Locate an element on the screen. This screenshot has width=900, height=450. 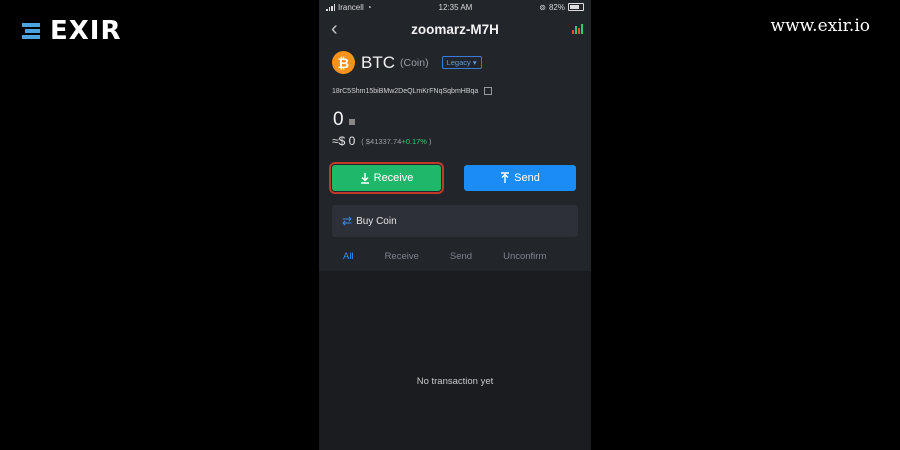
fiat-row: ≈$ 0 ( $41337.74 +0.17% ) is located at coordinates (461, 141).